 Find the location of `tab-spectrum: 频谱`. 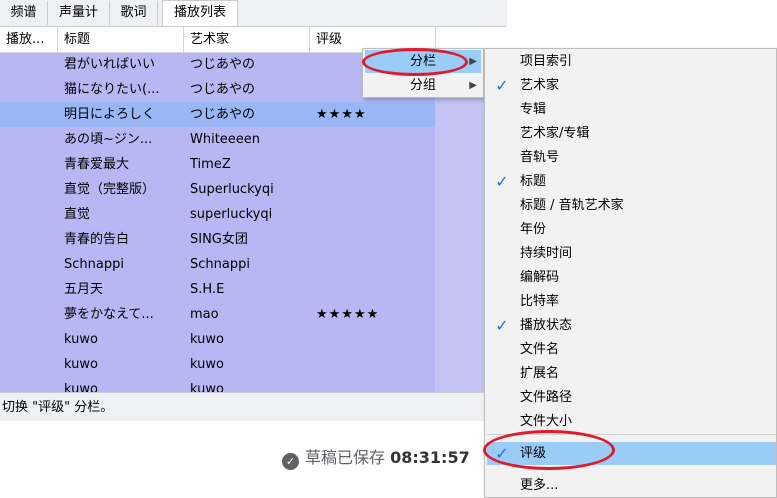

tab-spectrum: 频谱 is located at coordinates (24, 13).